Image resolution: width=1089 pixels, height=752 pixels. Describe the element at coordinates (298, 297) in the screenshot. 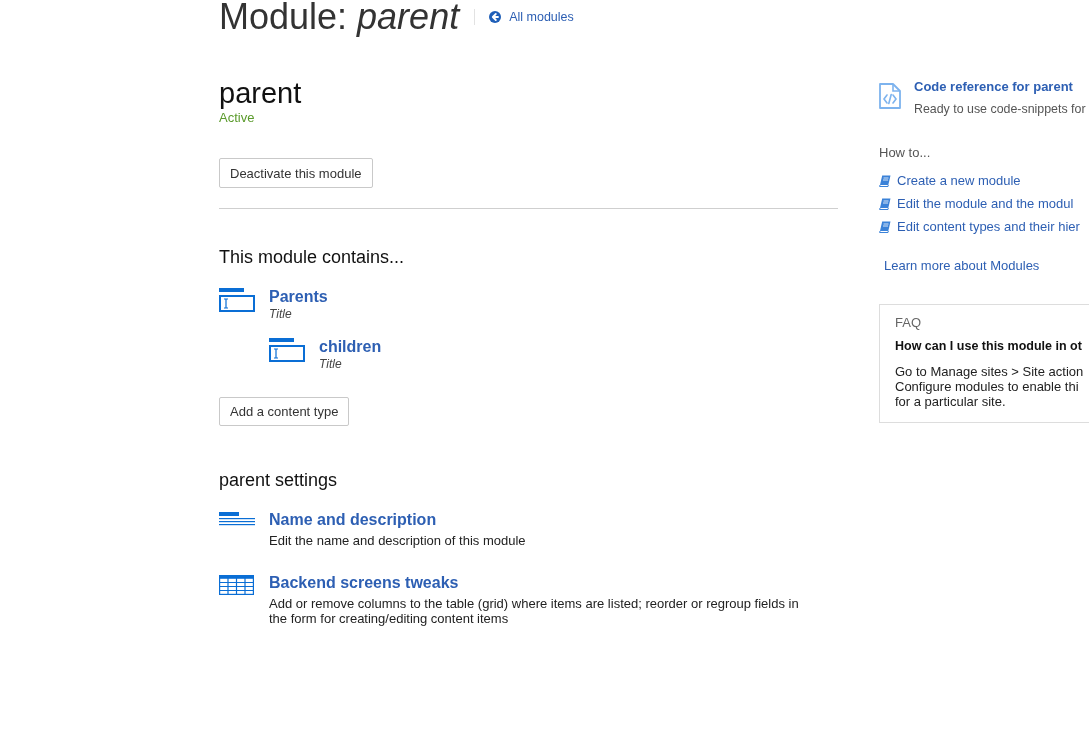

I see `content-type-link: Parents` at that location.